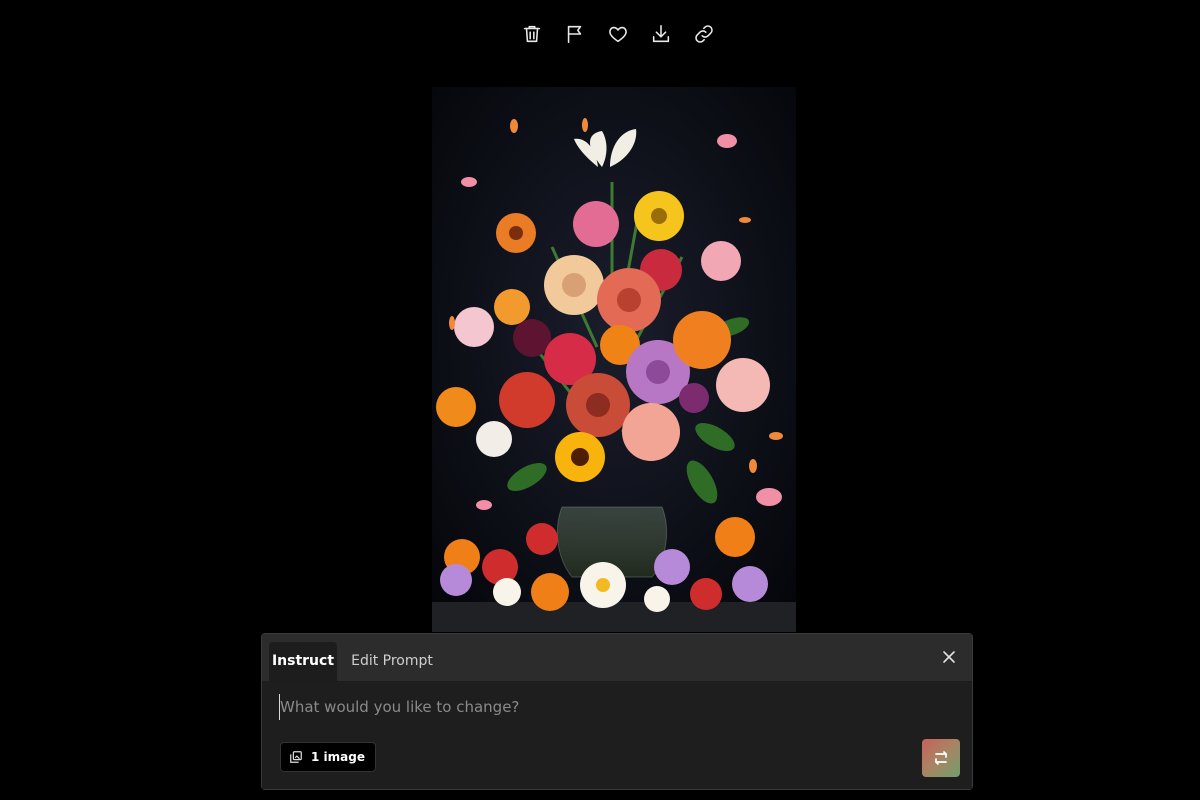 The width and height of the screenshot is (1200, 800). I want to click on link-icon, so click(704, 34).